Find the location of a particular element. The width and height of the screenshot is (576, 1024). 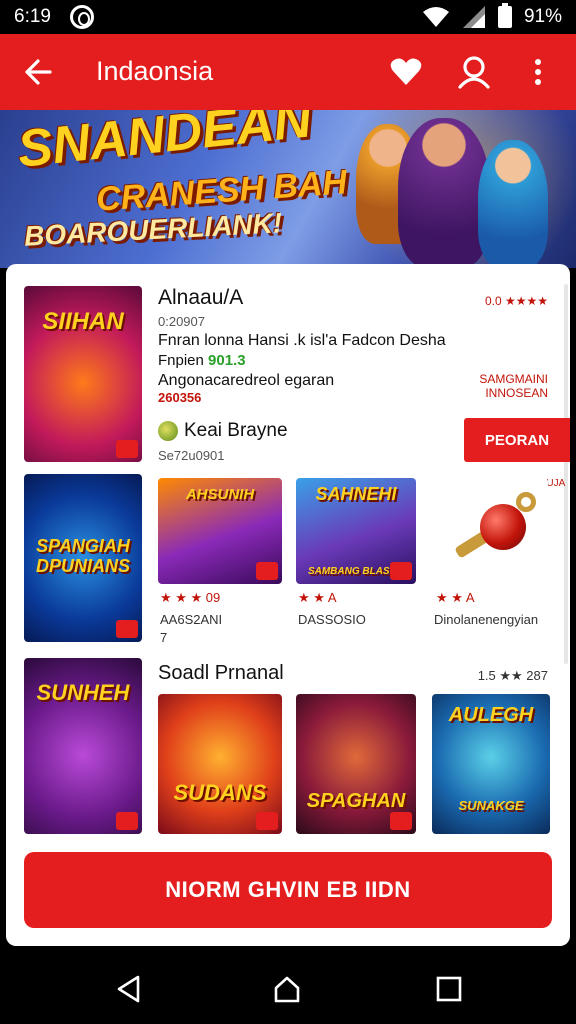

key-ring is located at coordinates (526, 502).